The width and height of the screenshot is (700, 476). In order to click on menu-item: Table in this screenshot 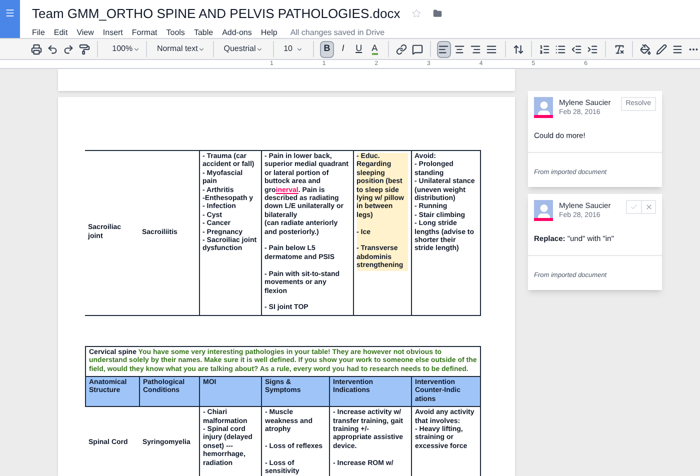, I will do `click(204, 32)`.